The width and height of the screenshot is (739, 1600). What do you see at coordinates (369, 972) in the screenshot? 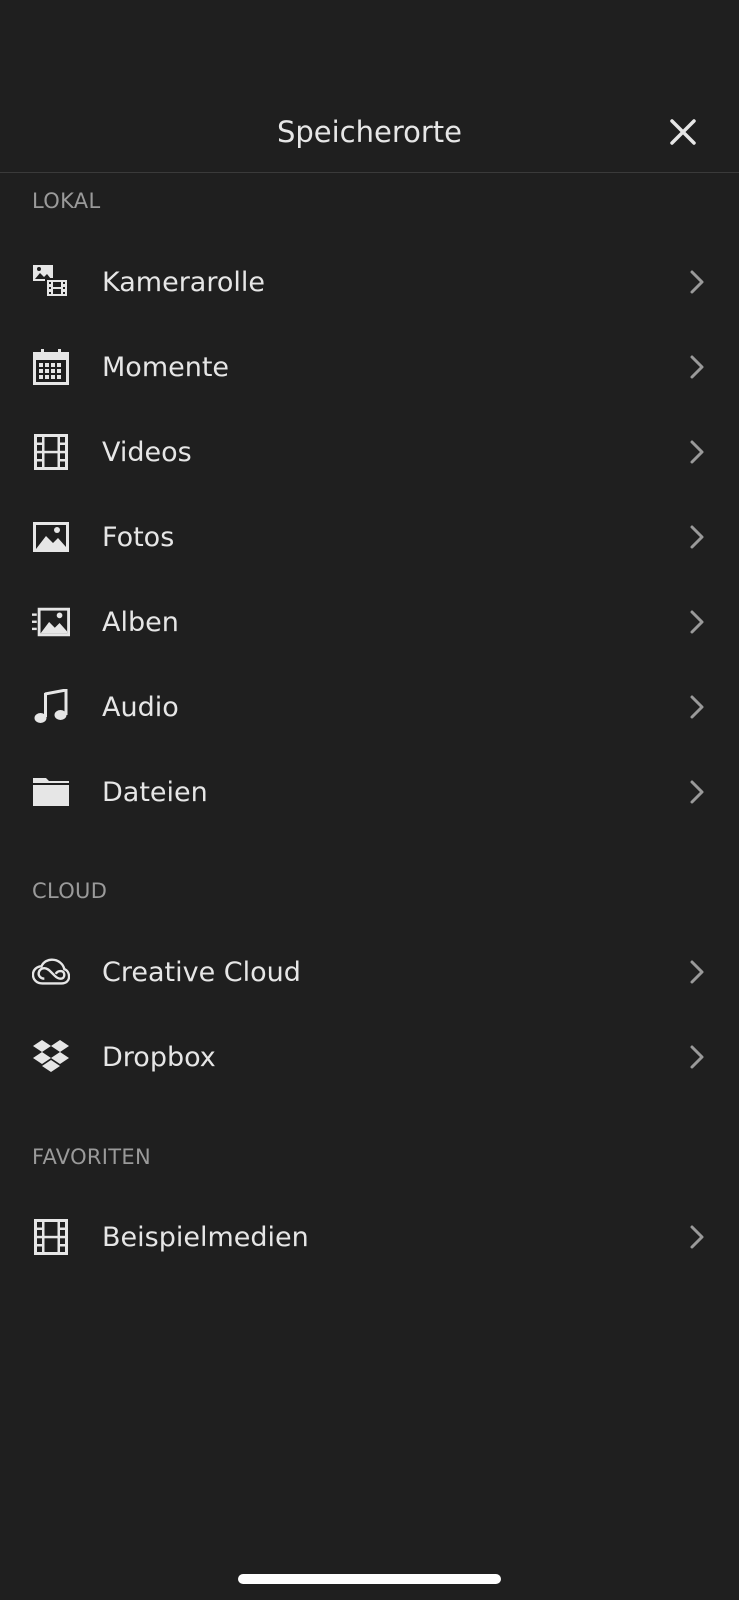
I see `location-item-creative-cloud: Creative Cloud` at bounding box center [369, 972].